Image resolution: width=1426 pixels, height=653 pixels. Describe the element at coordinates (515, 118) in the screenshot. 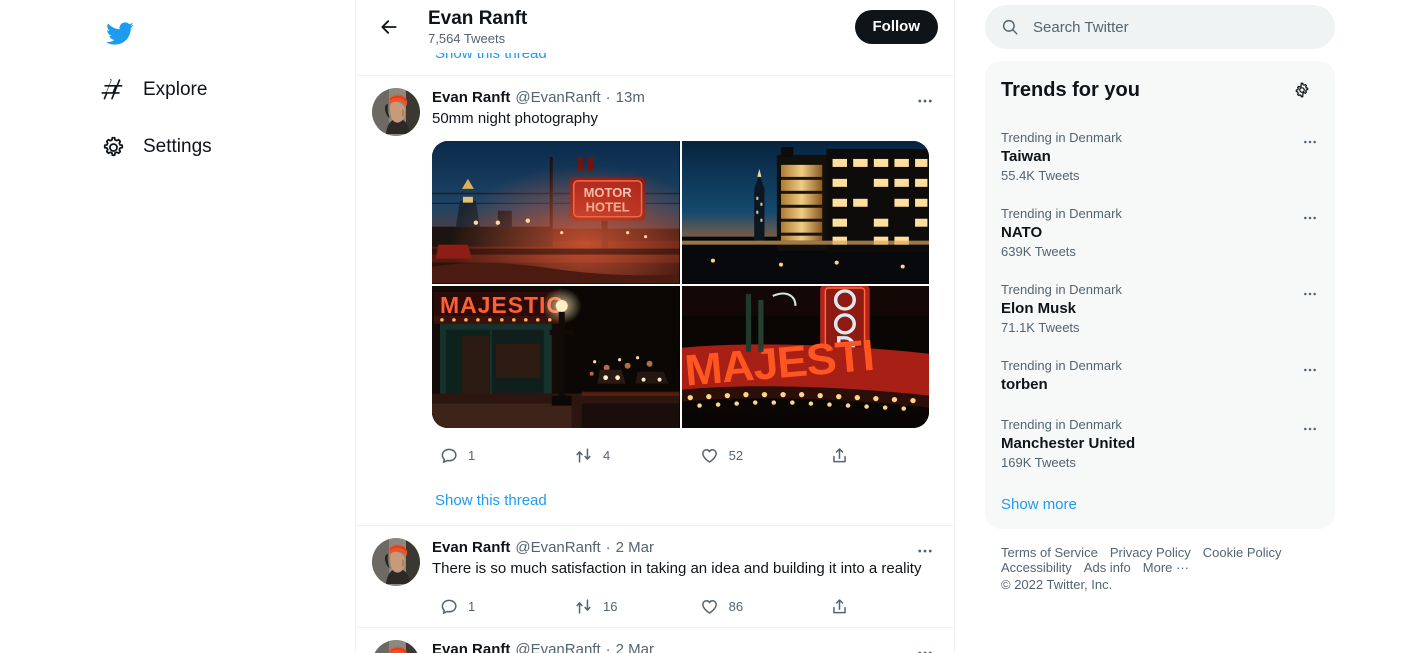

I see `tweet-text: 50mm night photography` at that location.